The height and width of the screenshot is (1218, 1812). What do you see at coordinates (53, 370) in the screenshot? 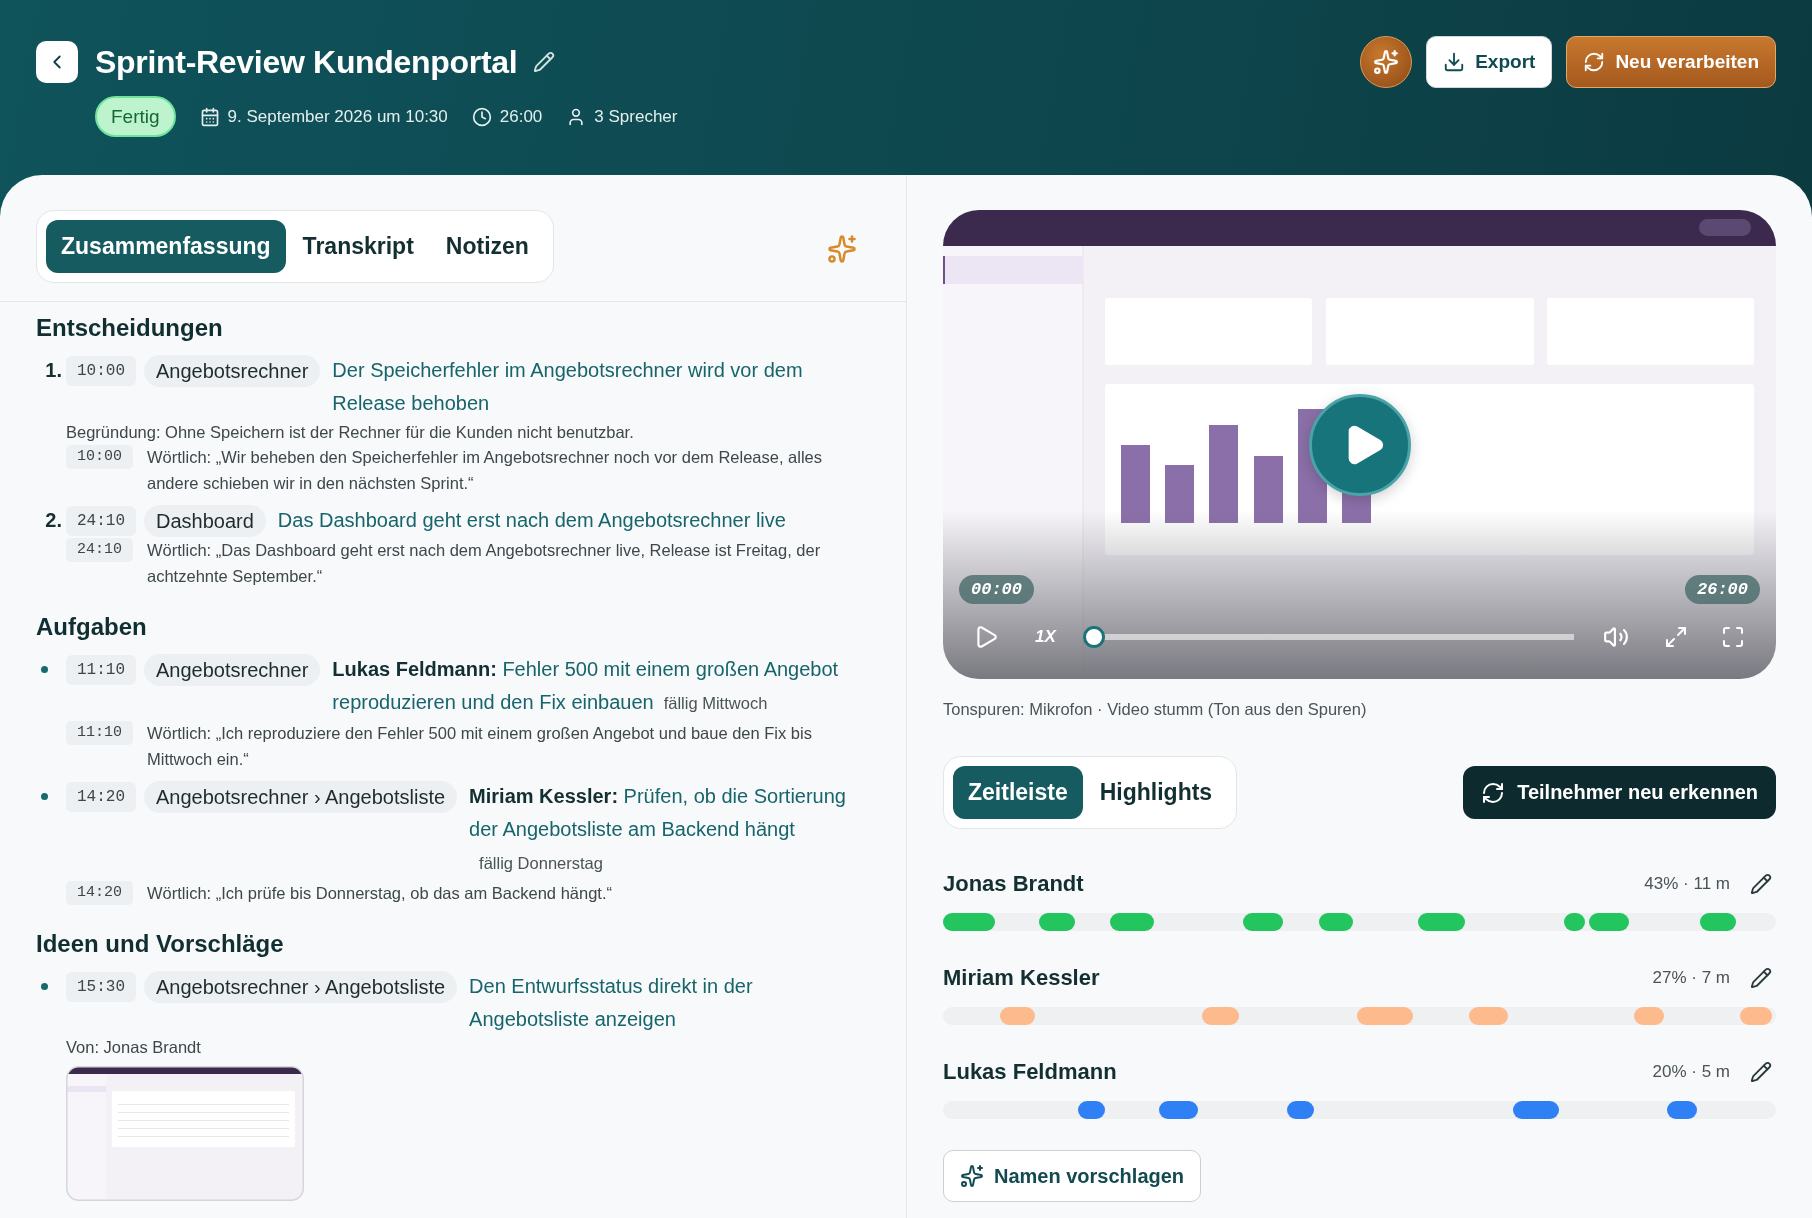
I see `list-number: 1.` at bounding box center [53, 370].